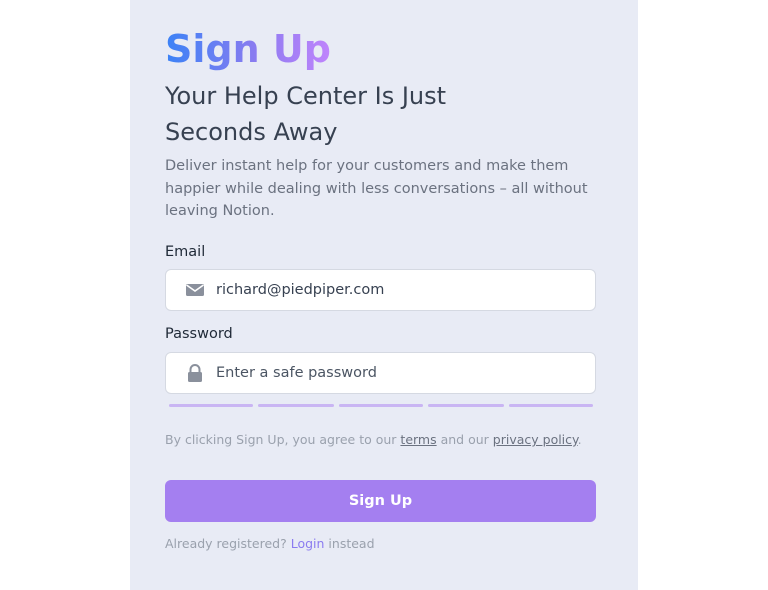 This screenshot has height=590, width=768. I want to click on password-input, so click(401, 373).